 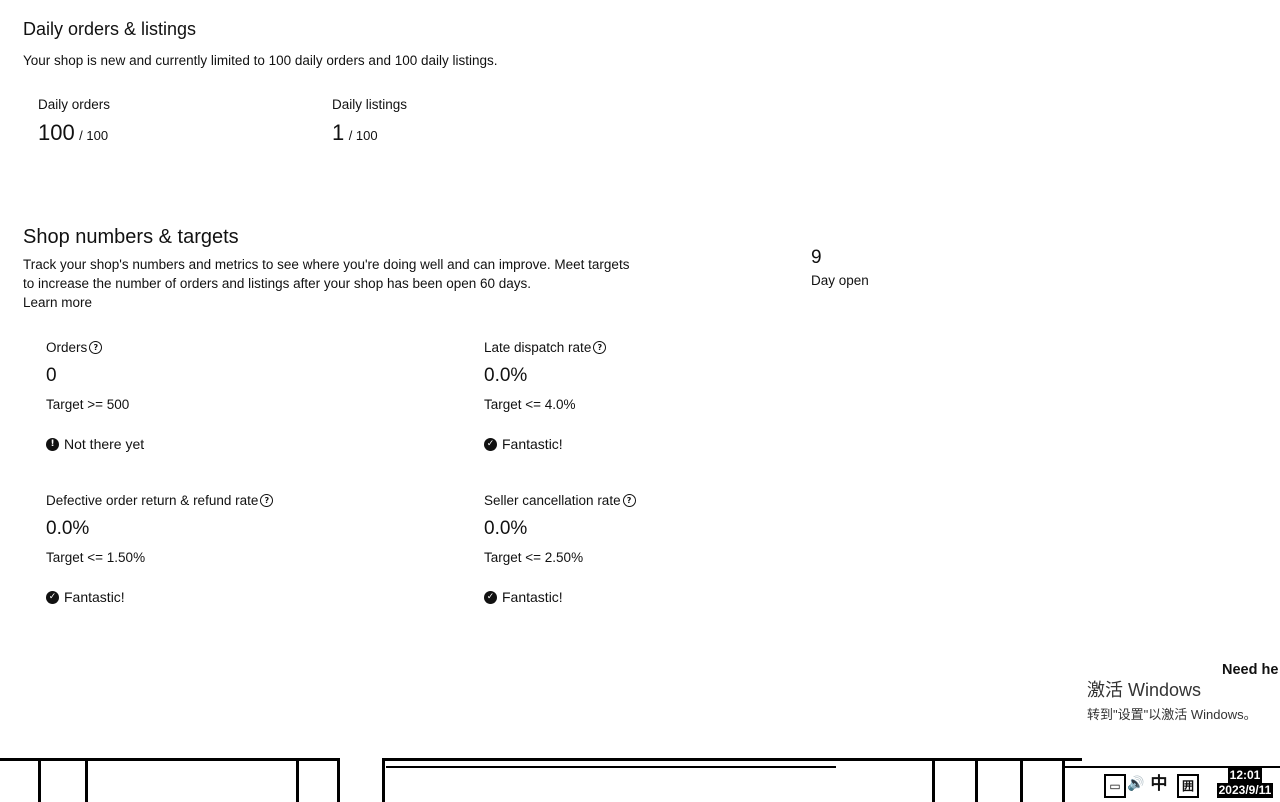 I want to click on metric-value: 0, so click(x=51, y=375).